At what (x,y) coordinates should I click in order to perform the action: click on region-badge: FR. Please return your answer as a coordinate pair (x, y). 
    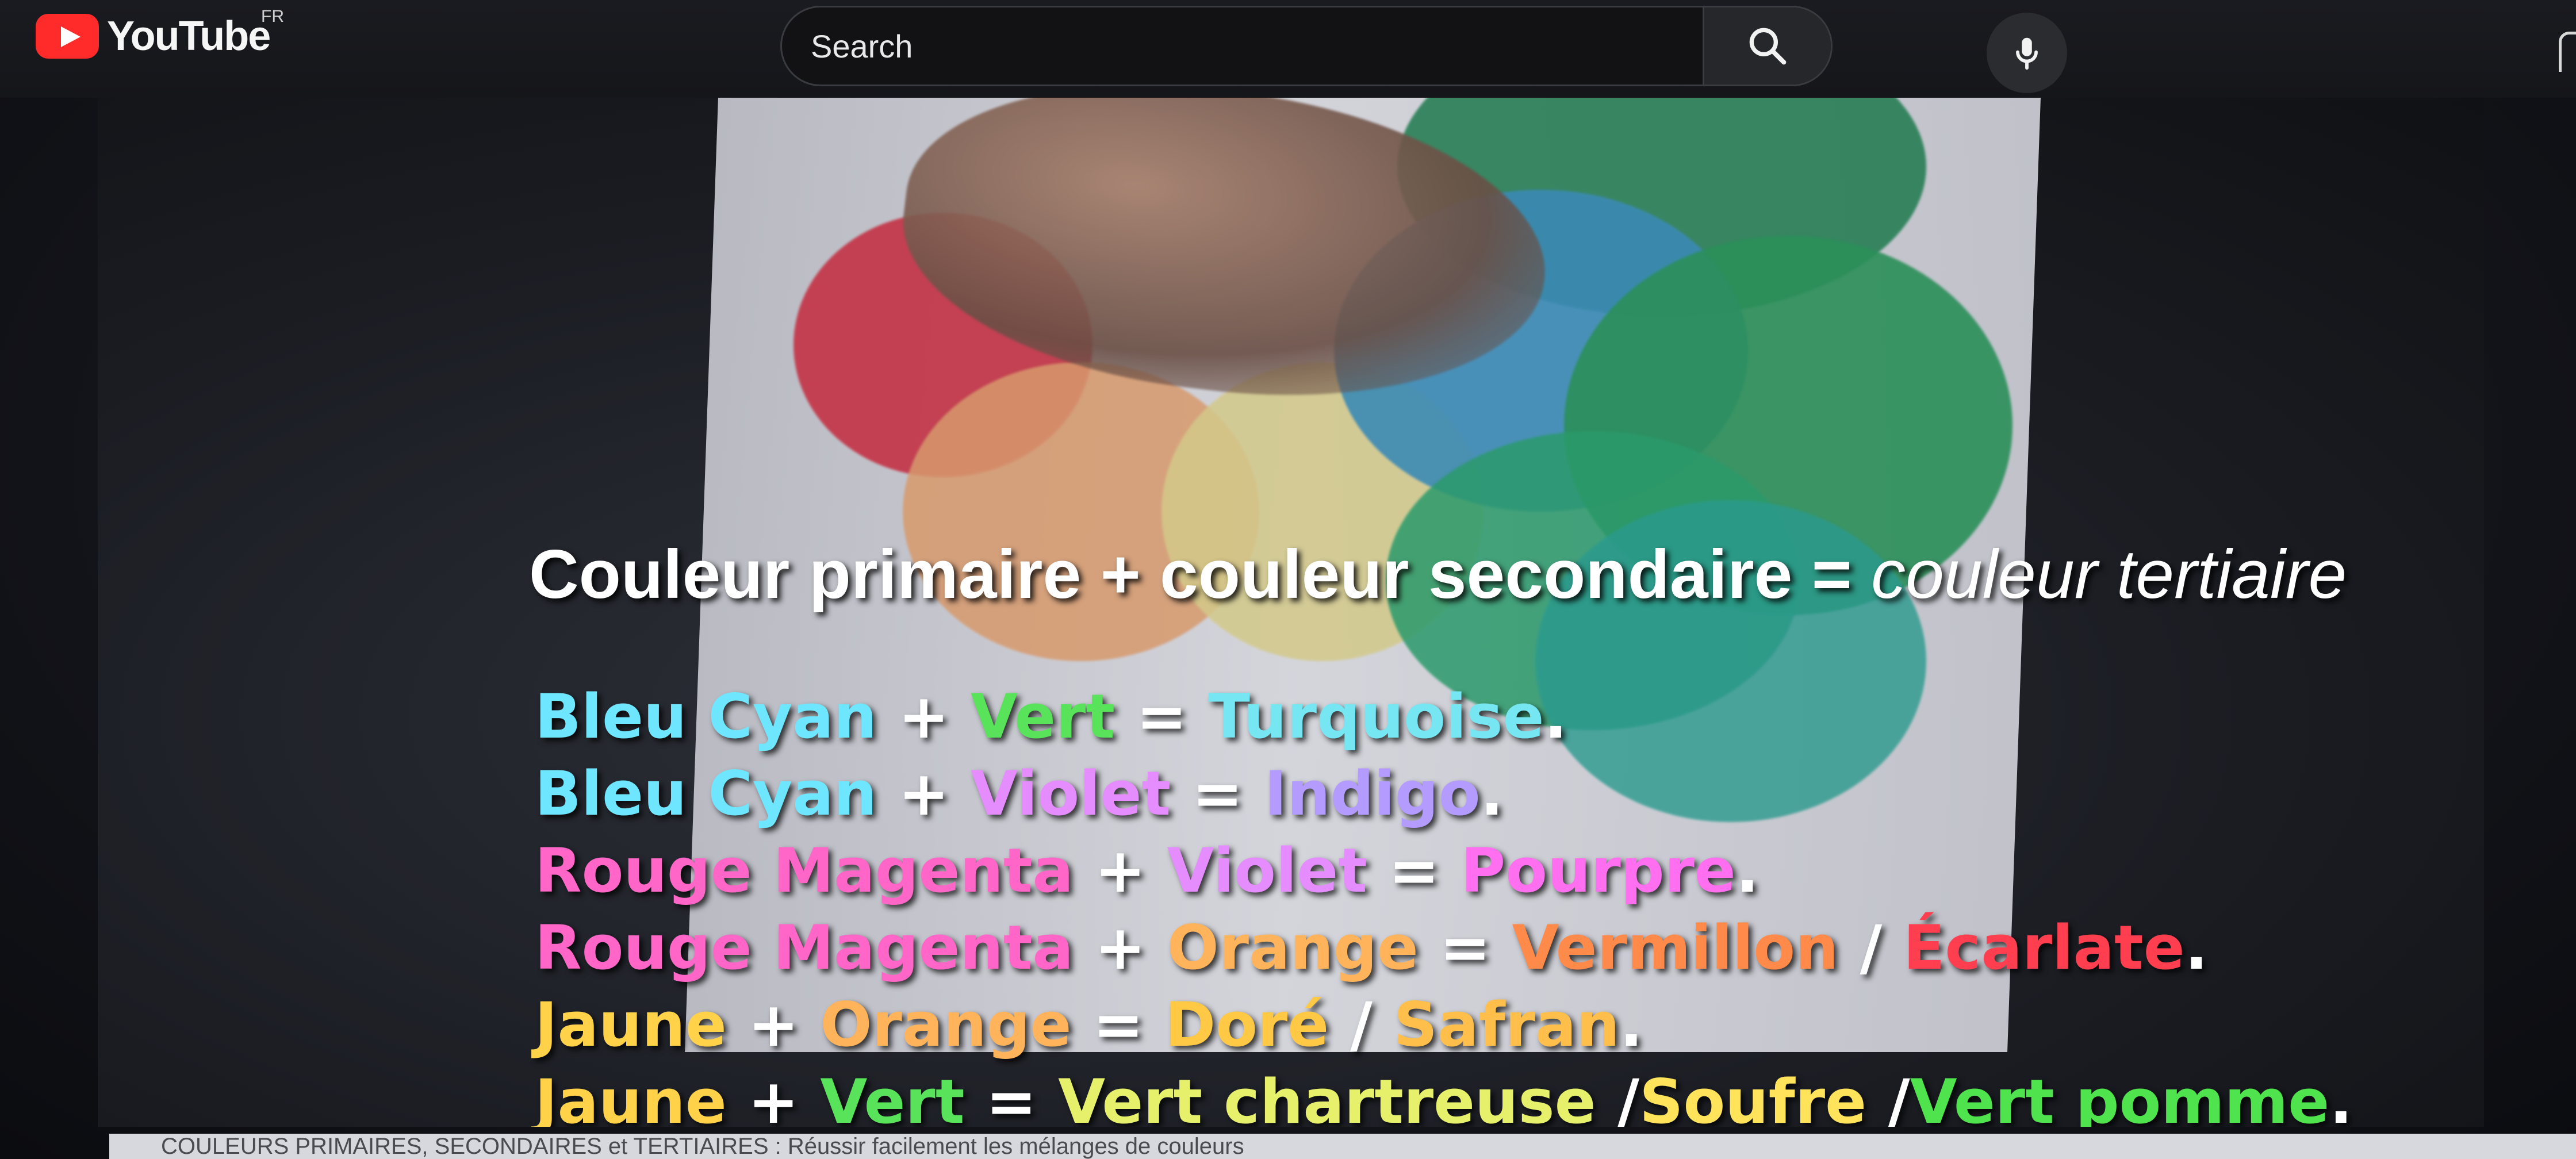
    Looking at the image, I should click on (272, 16).